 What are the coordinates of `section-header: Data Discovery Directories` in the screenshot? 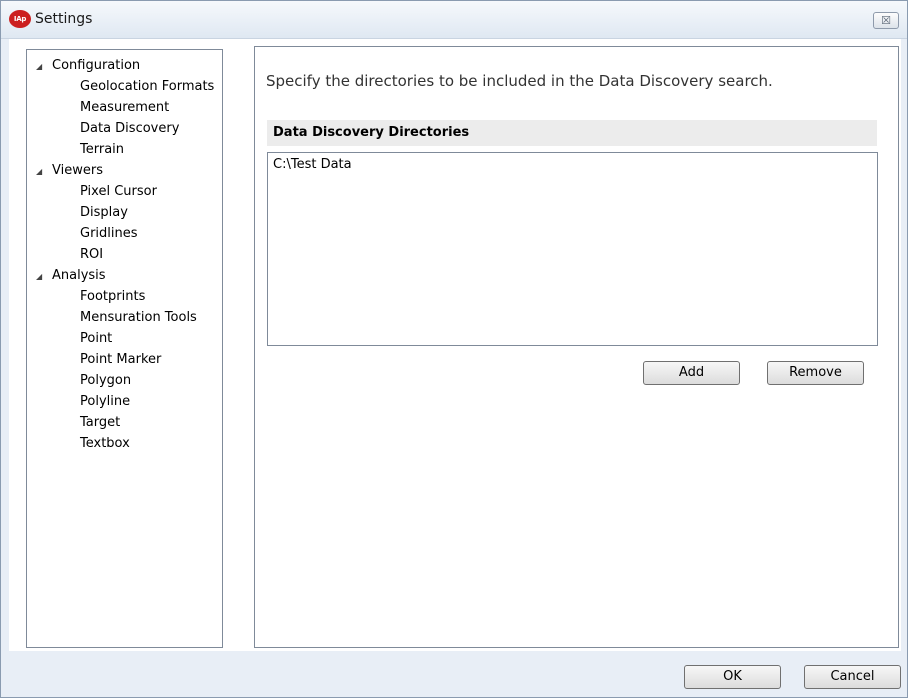 It's located at (572, 133).